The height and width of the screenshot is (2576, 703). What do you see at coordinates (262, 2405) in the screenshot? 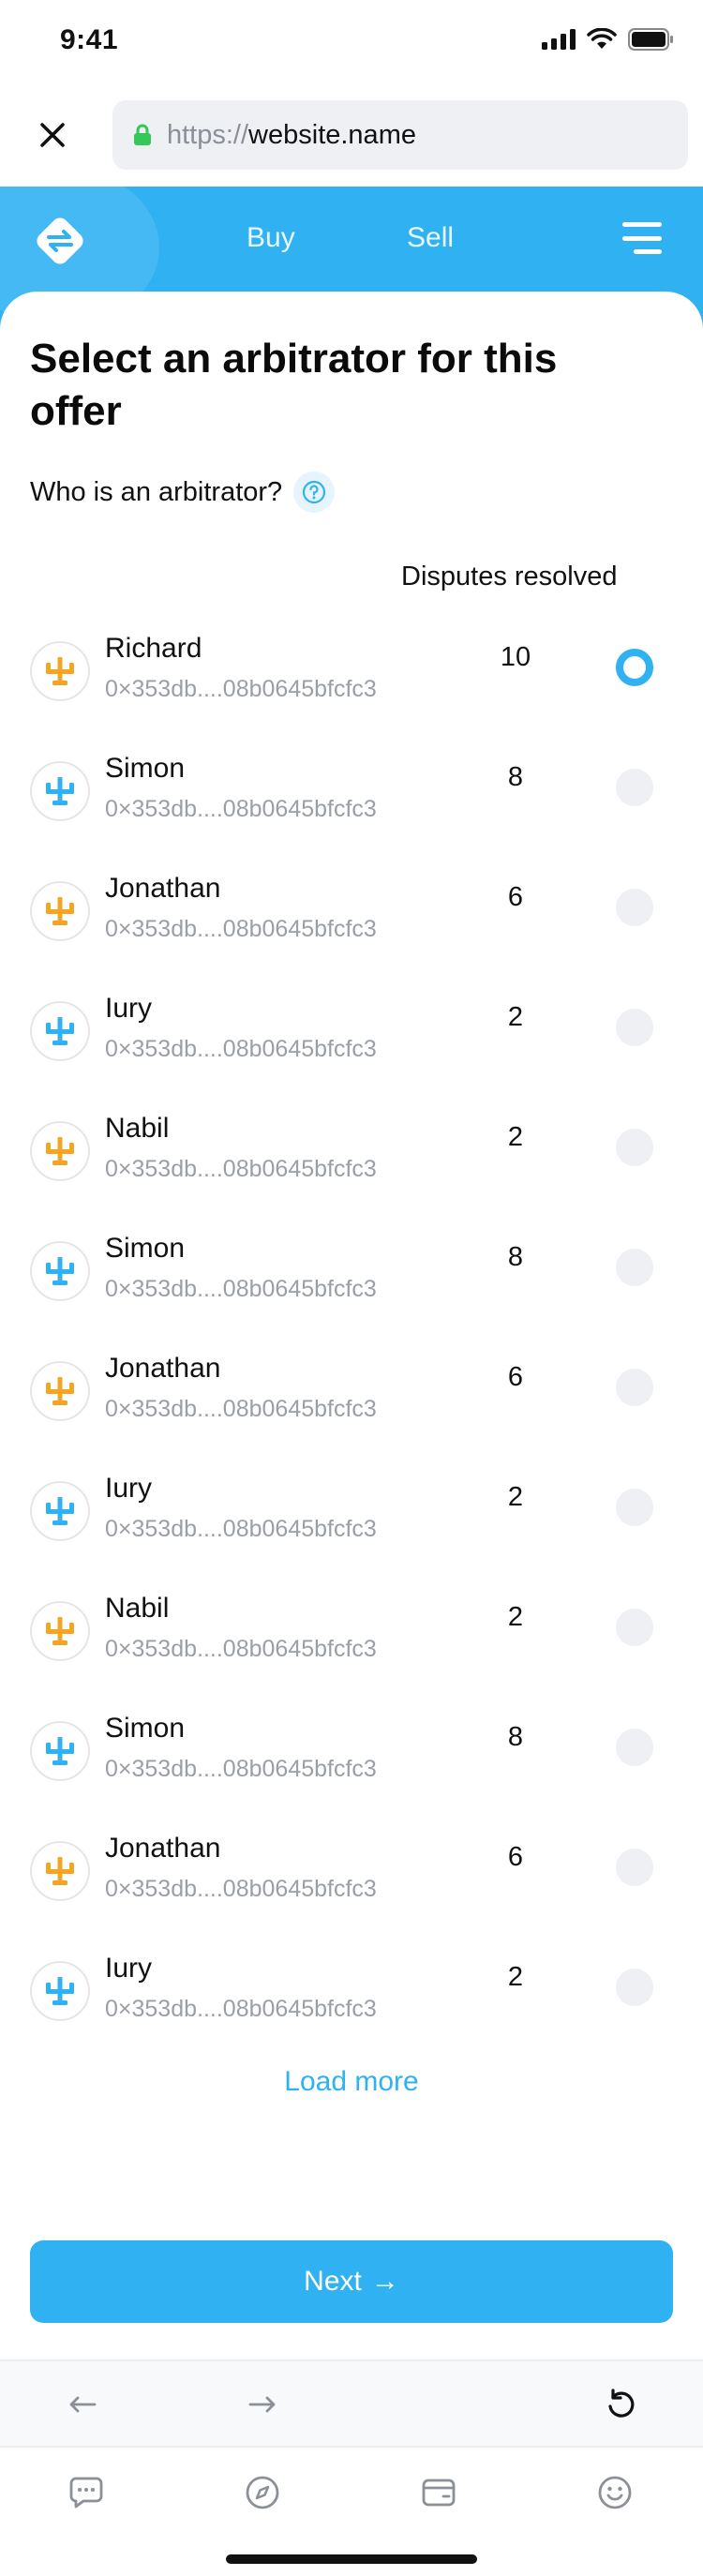
I see `forward-arrow-icon` at bounding box center [262, 2405].